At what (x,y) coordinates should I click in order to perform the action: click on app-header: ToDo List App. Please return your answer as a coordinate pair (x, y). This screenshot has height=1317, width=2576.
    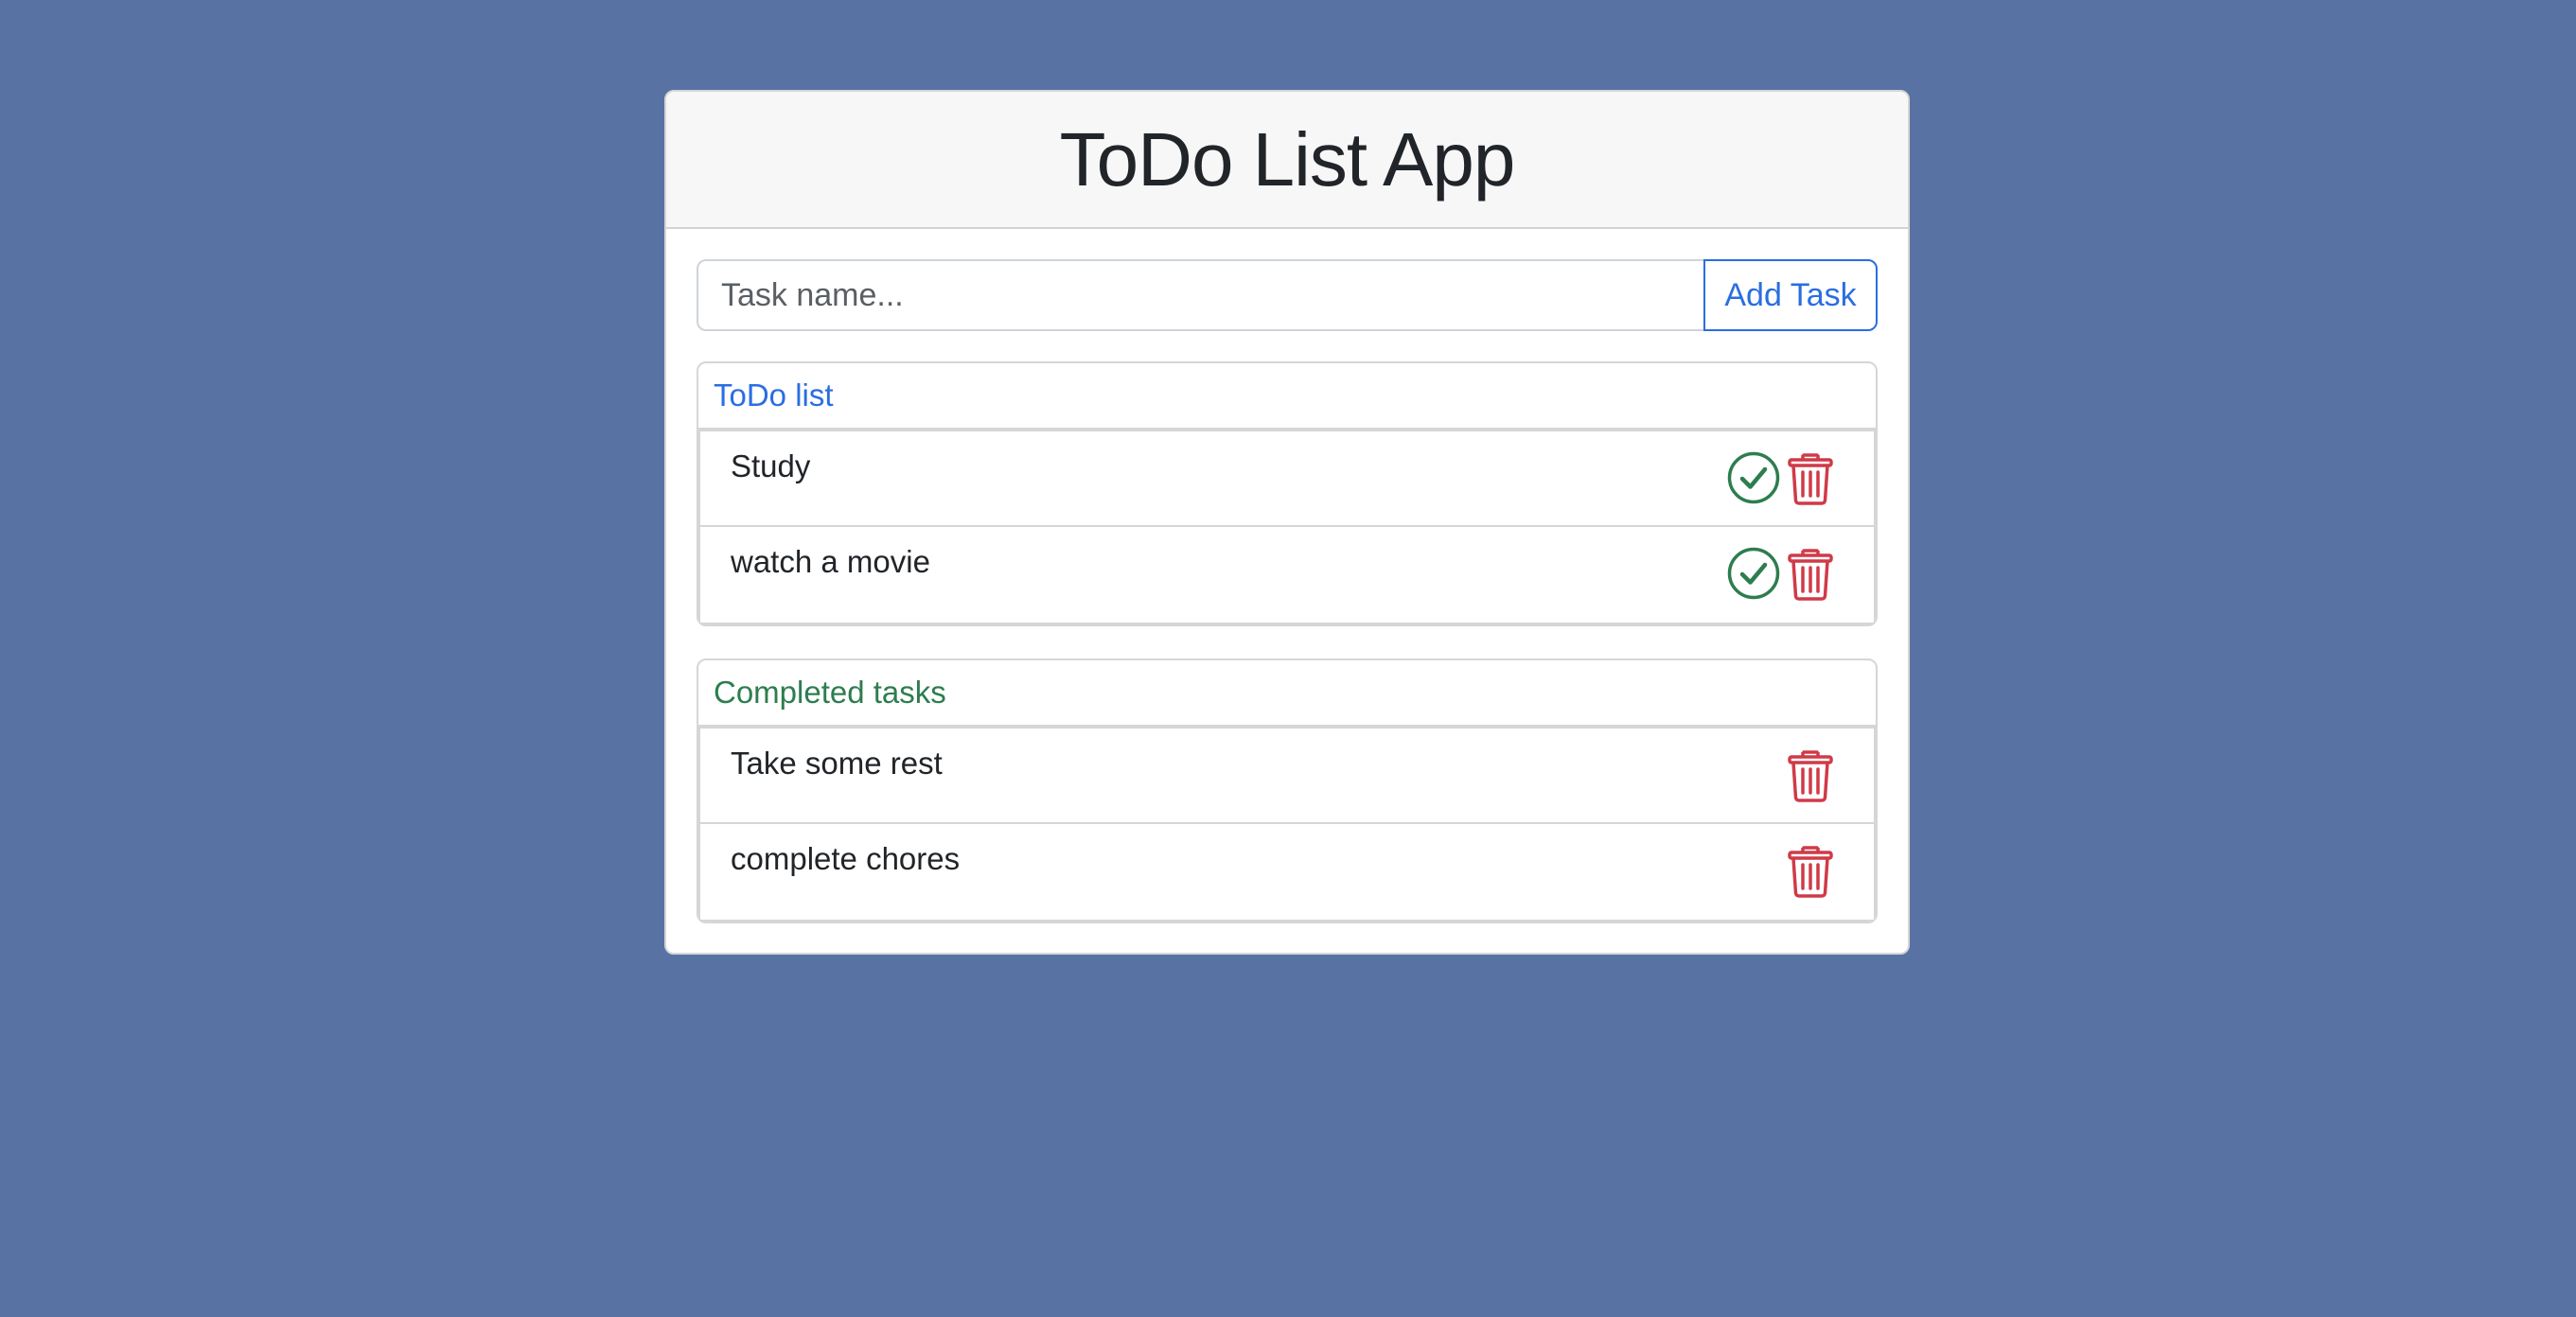
    Looking at the image, I should click on (1287, 160).